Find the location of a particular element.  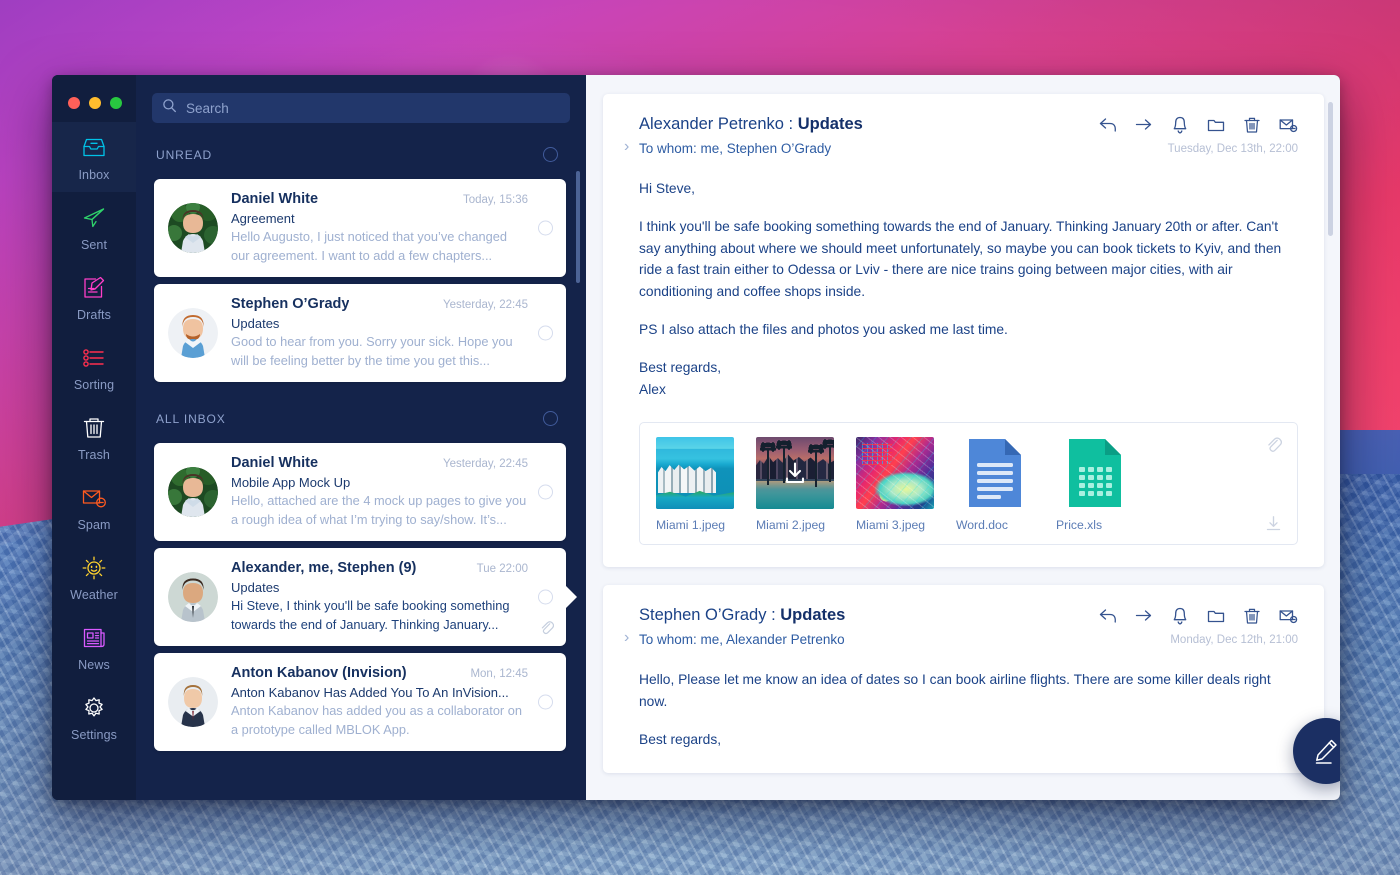

sidebar-item-label: Settings is located at coordinates (94, 734).